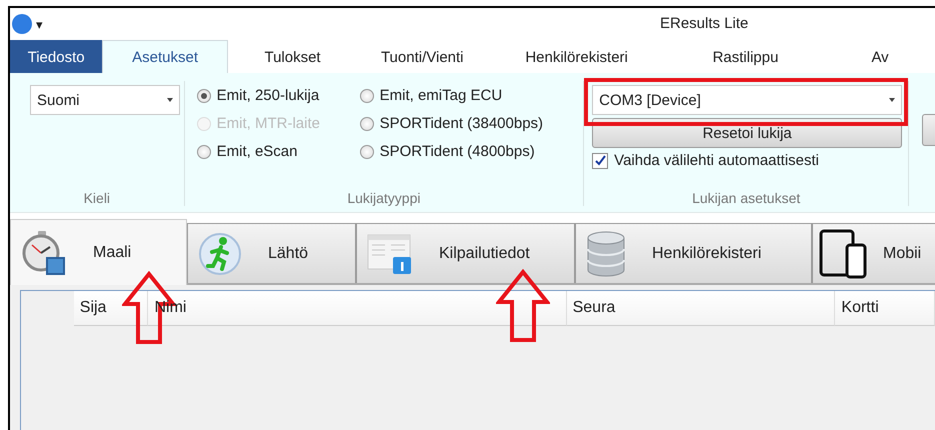 Image resolution: width=935 pixels, height=430 pixels. What do you see at coordinates (165, 56) in the screenshot?
I see `ribbon-tab: Asetukset` at bounding box center [165, 56].